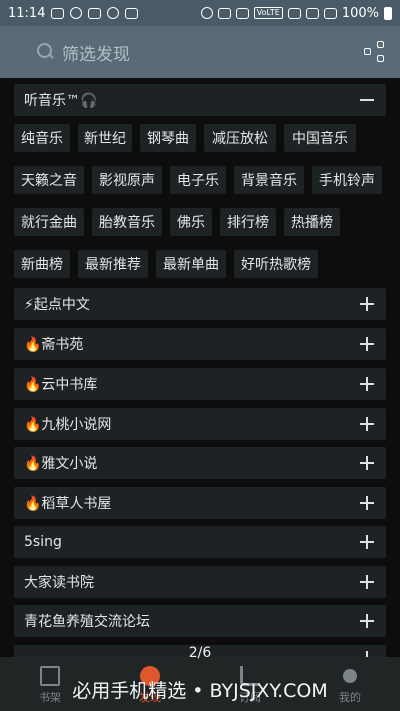 This screenshot has height=711, width=400. What do you see at coordinates (242, 13) in the screenshot?
I see `key-icon` at bounding box center [242, 13].